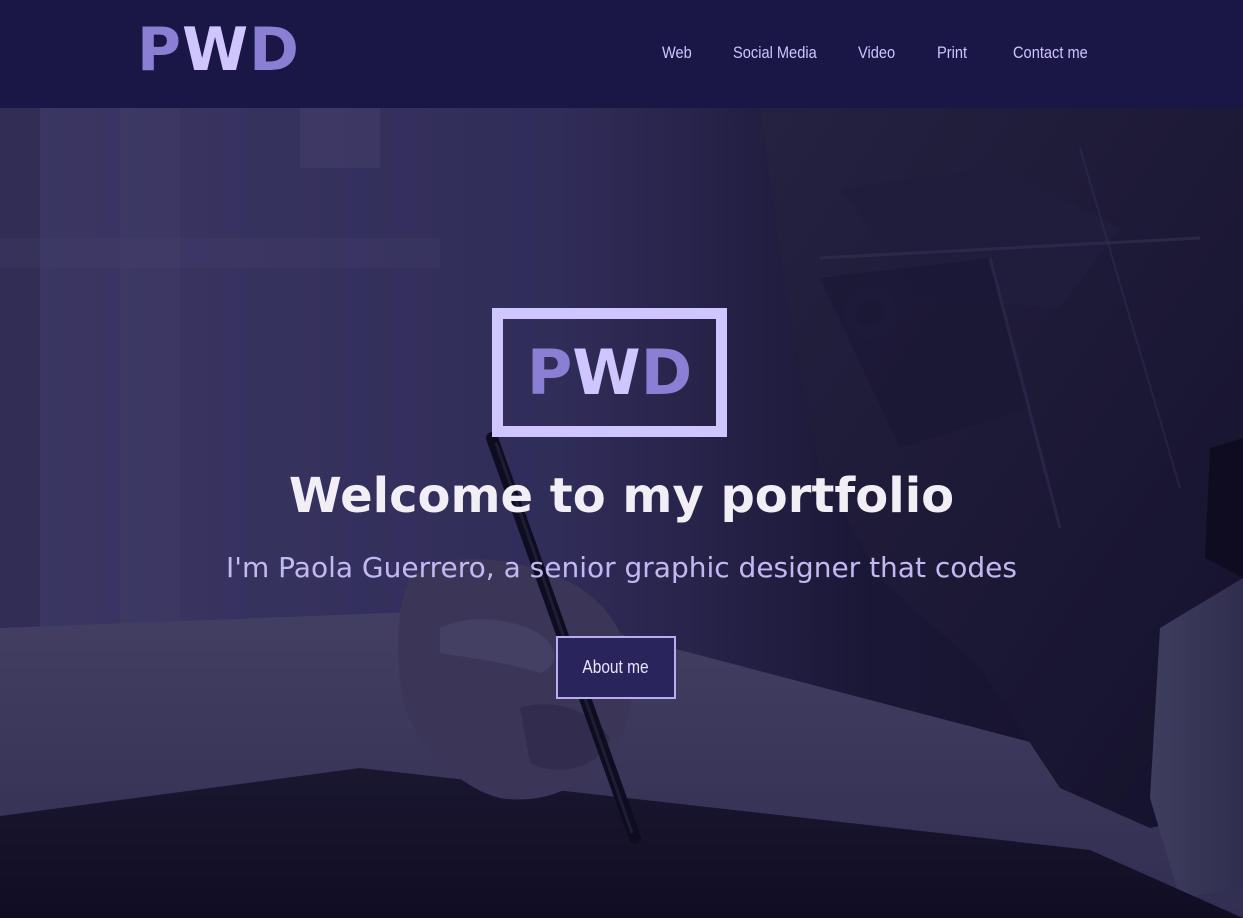 This screenshot has height=918, width=1243. I want to click on about-me-button: About me, so click(616, 667).